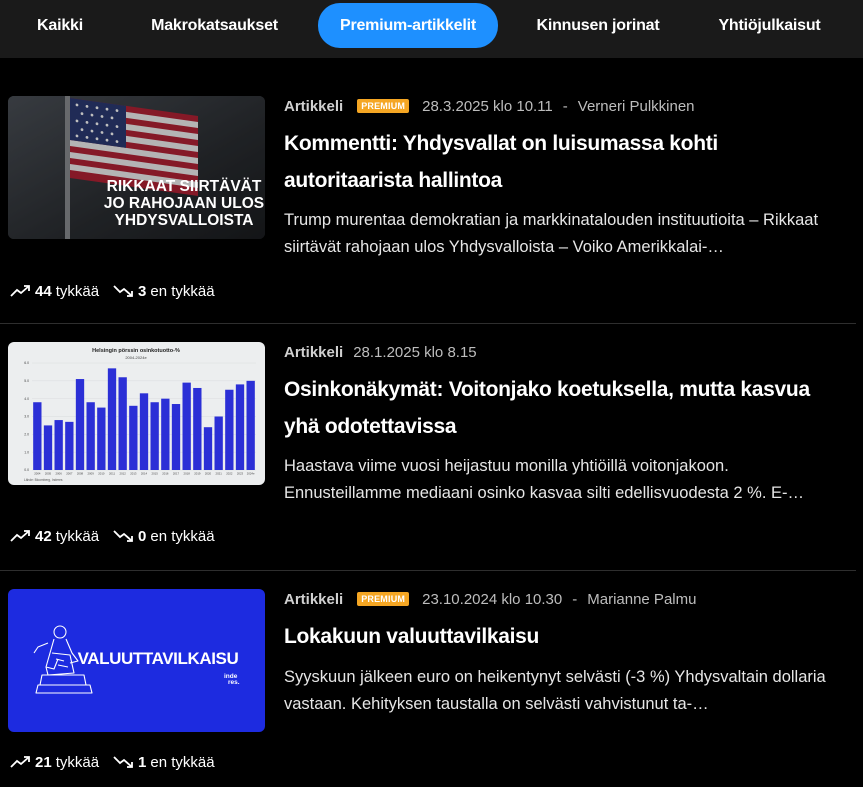  I want to click on dislike-count: 1, so click(142, 762).